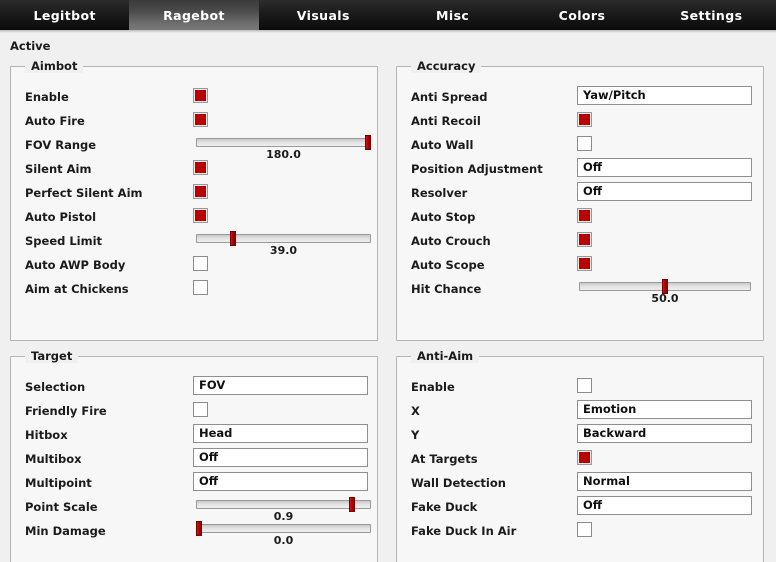 The image size is (776, 562). I want to click on slider-value: 50.0, so click(665, 298).